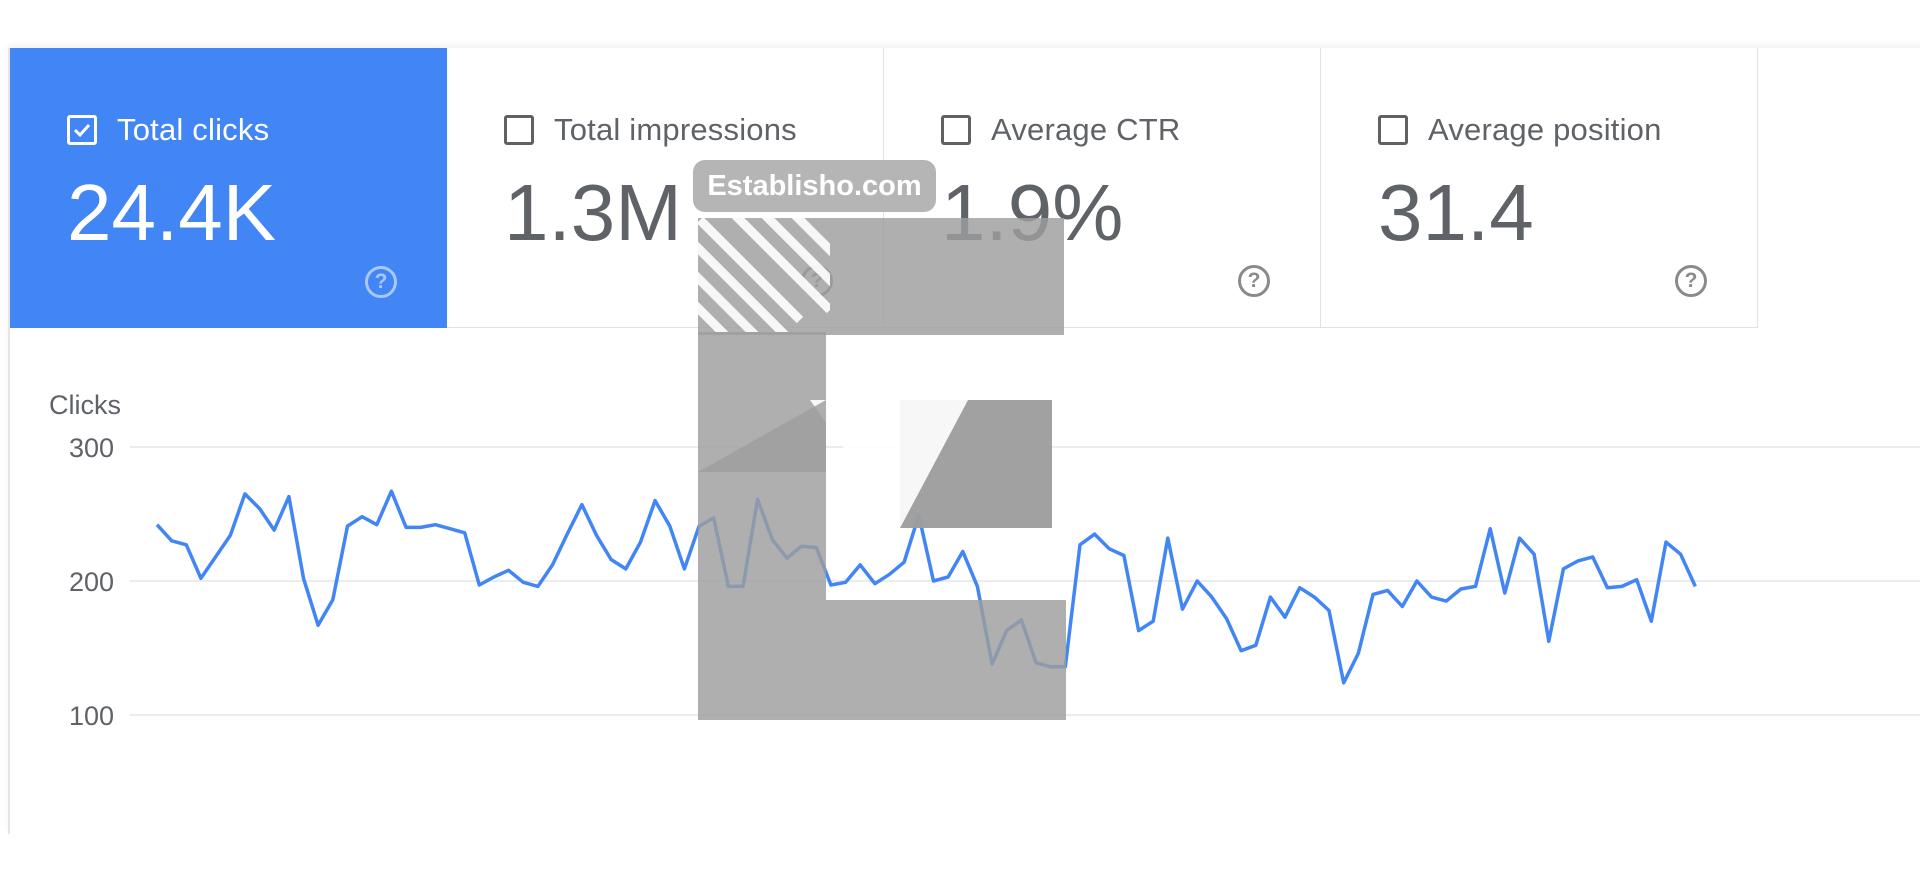  I want to click on y-tick-label: 200, so click(91, 582).